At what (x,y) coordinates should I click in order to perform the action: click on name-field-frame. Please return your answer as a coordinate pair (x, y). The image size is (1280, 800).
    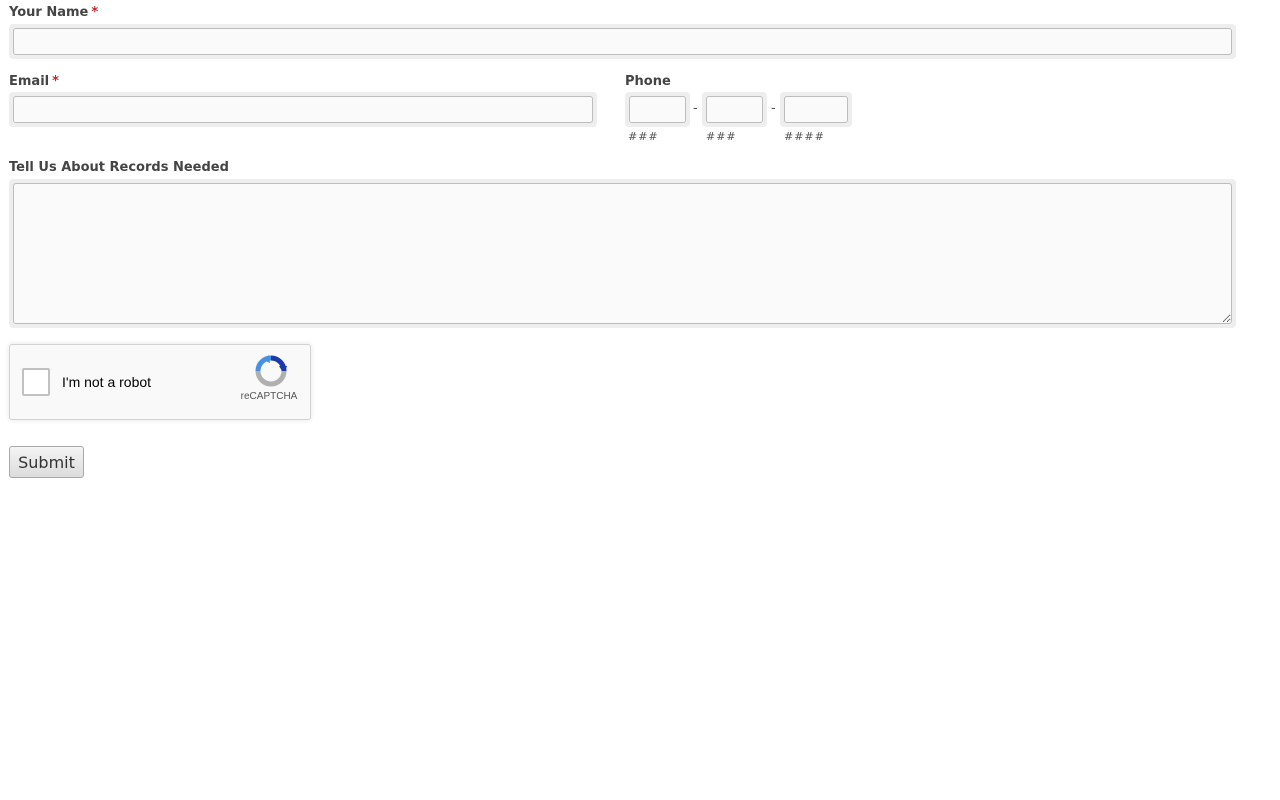
    Looking at the image, I should click on (622, 41).